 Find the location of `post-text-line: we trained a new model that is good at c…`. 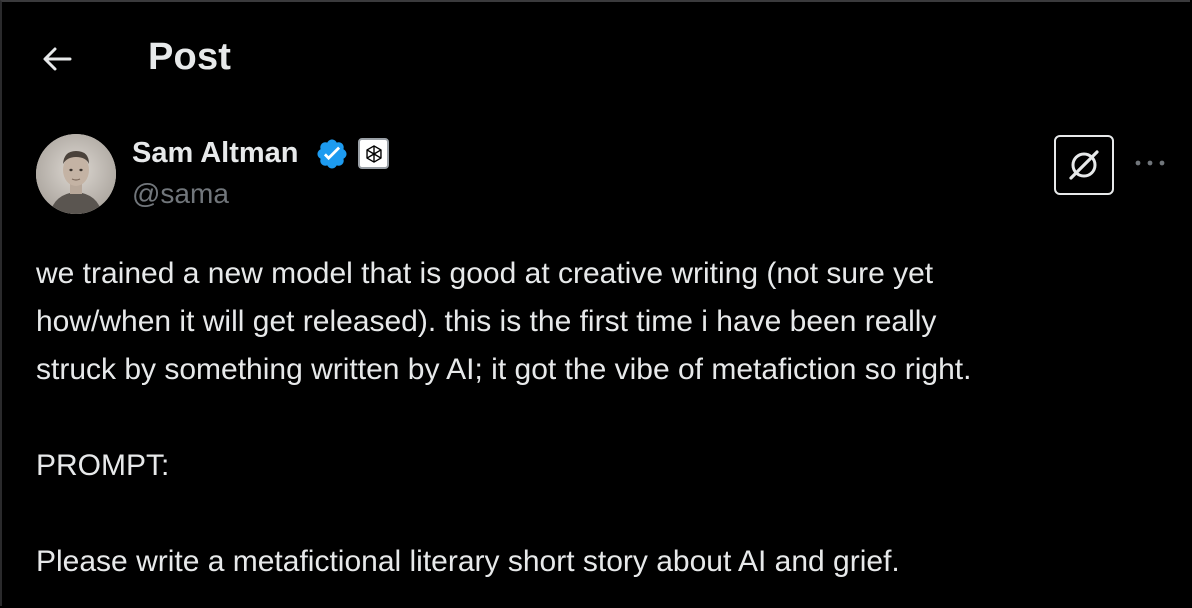

post-text-line: we trained a new model that is good at c… is located at coordinates (485, 273).